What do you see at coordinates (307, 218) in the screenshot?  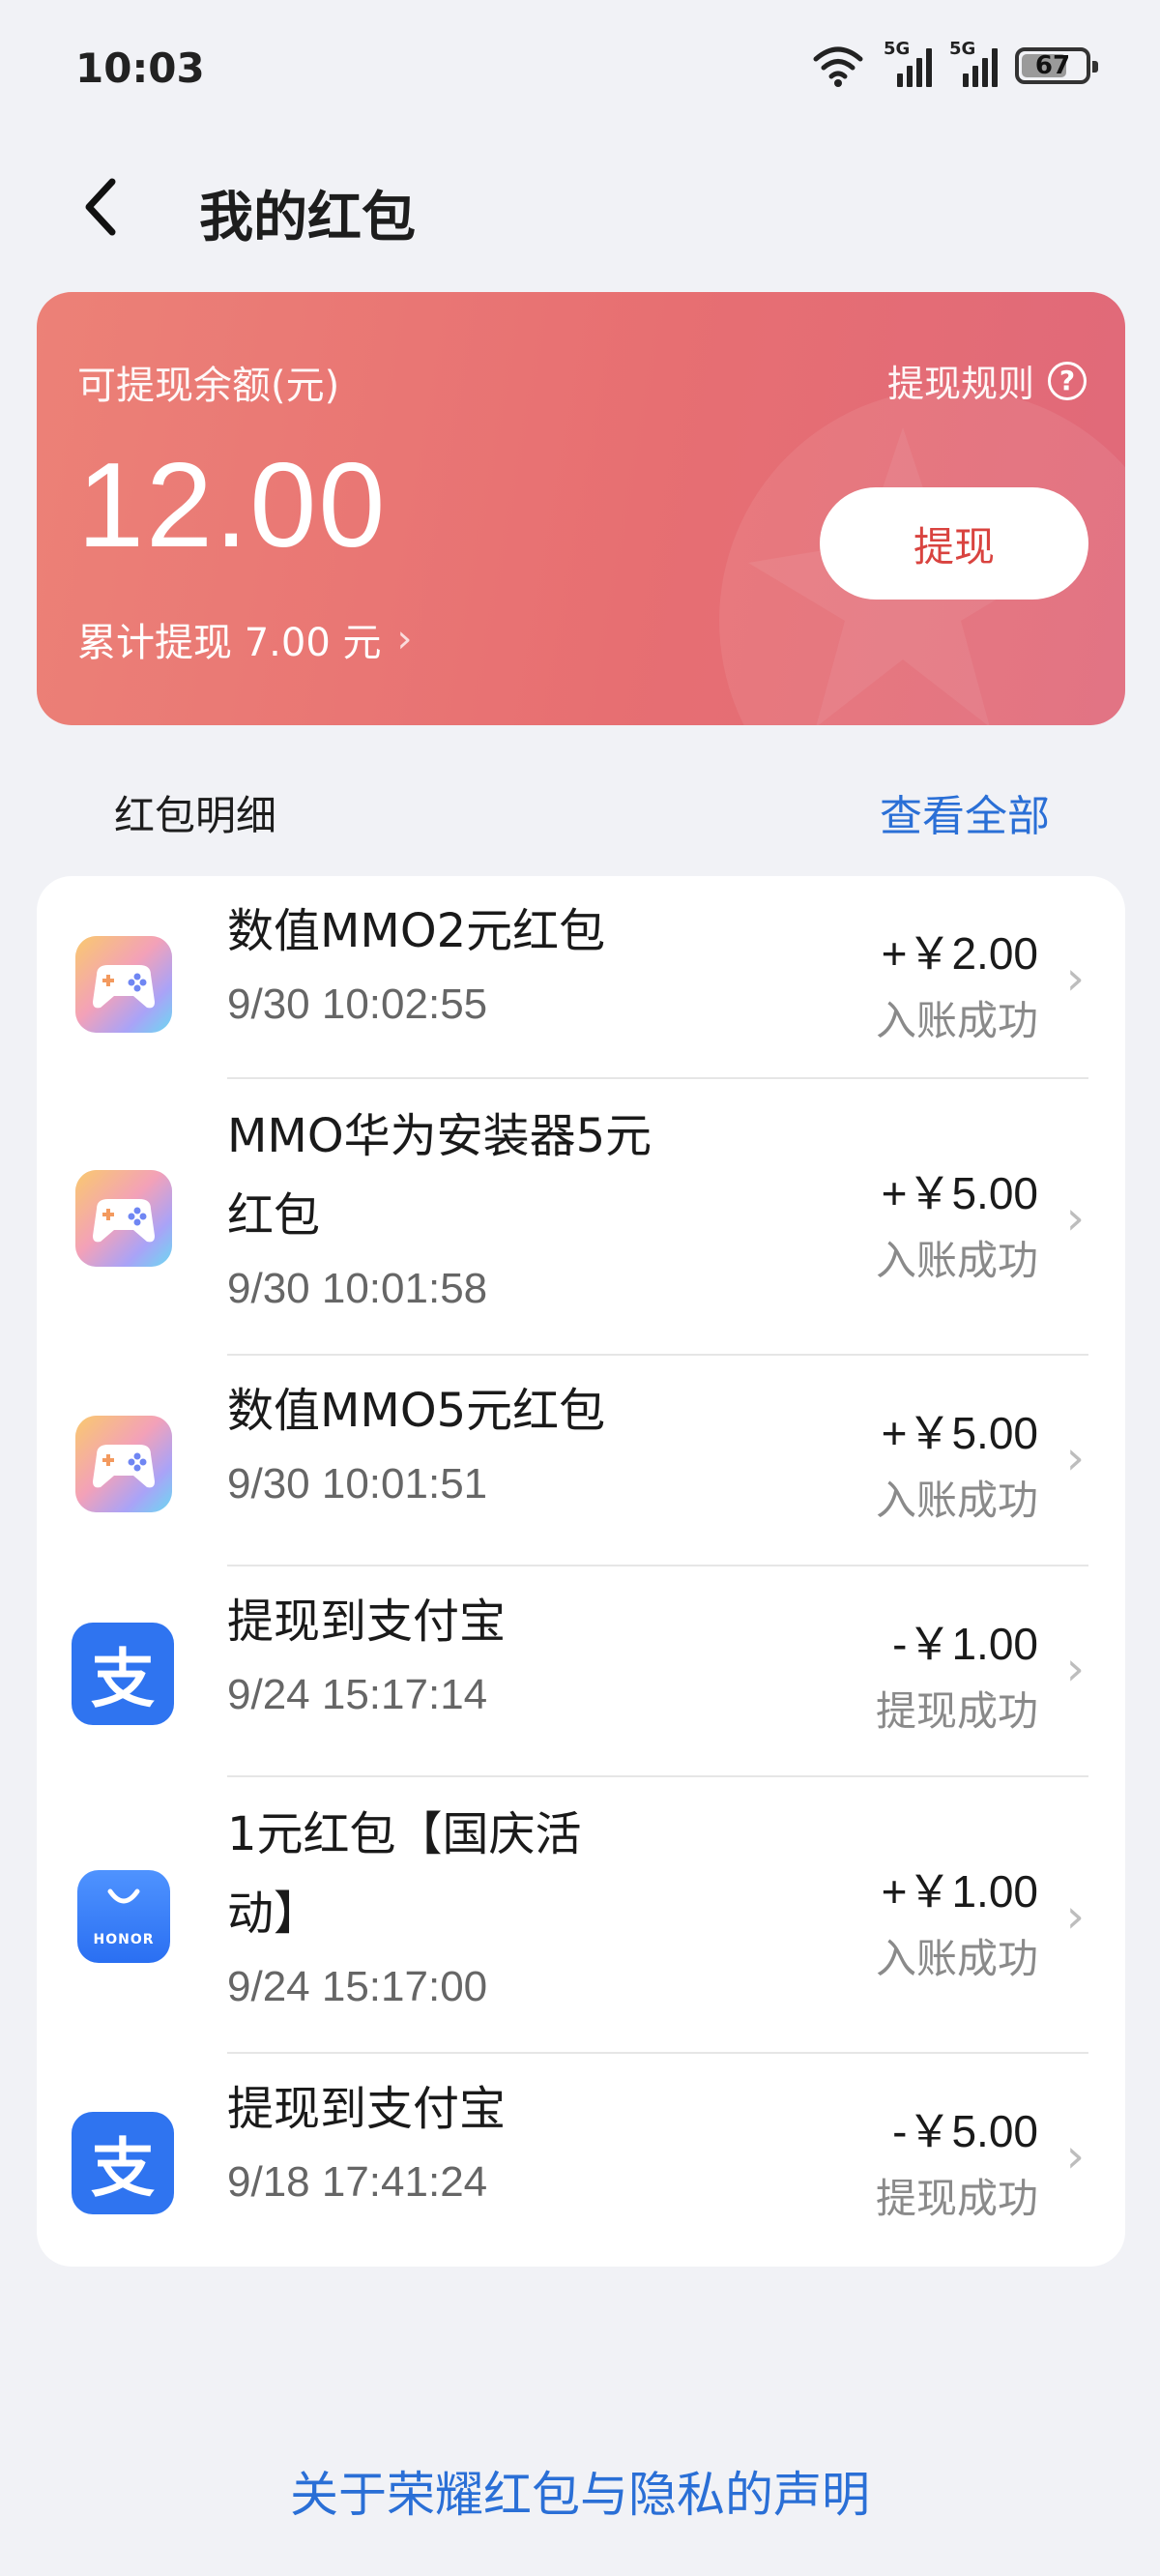 I see `page-title: 我的红包` at bounding box center [307, 218].